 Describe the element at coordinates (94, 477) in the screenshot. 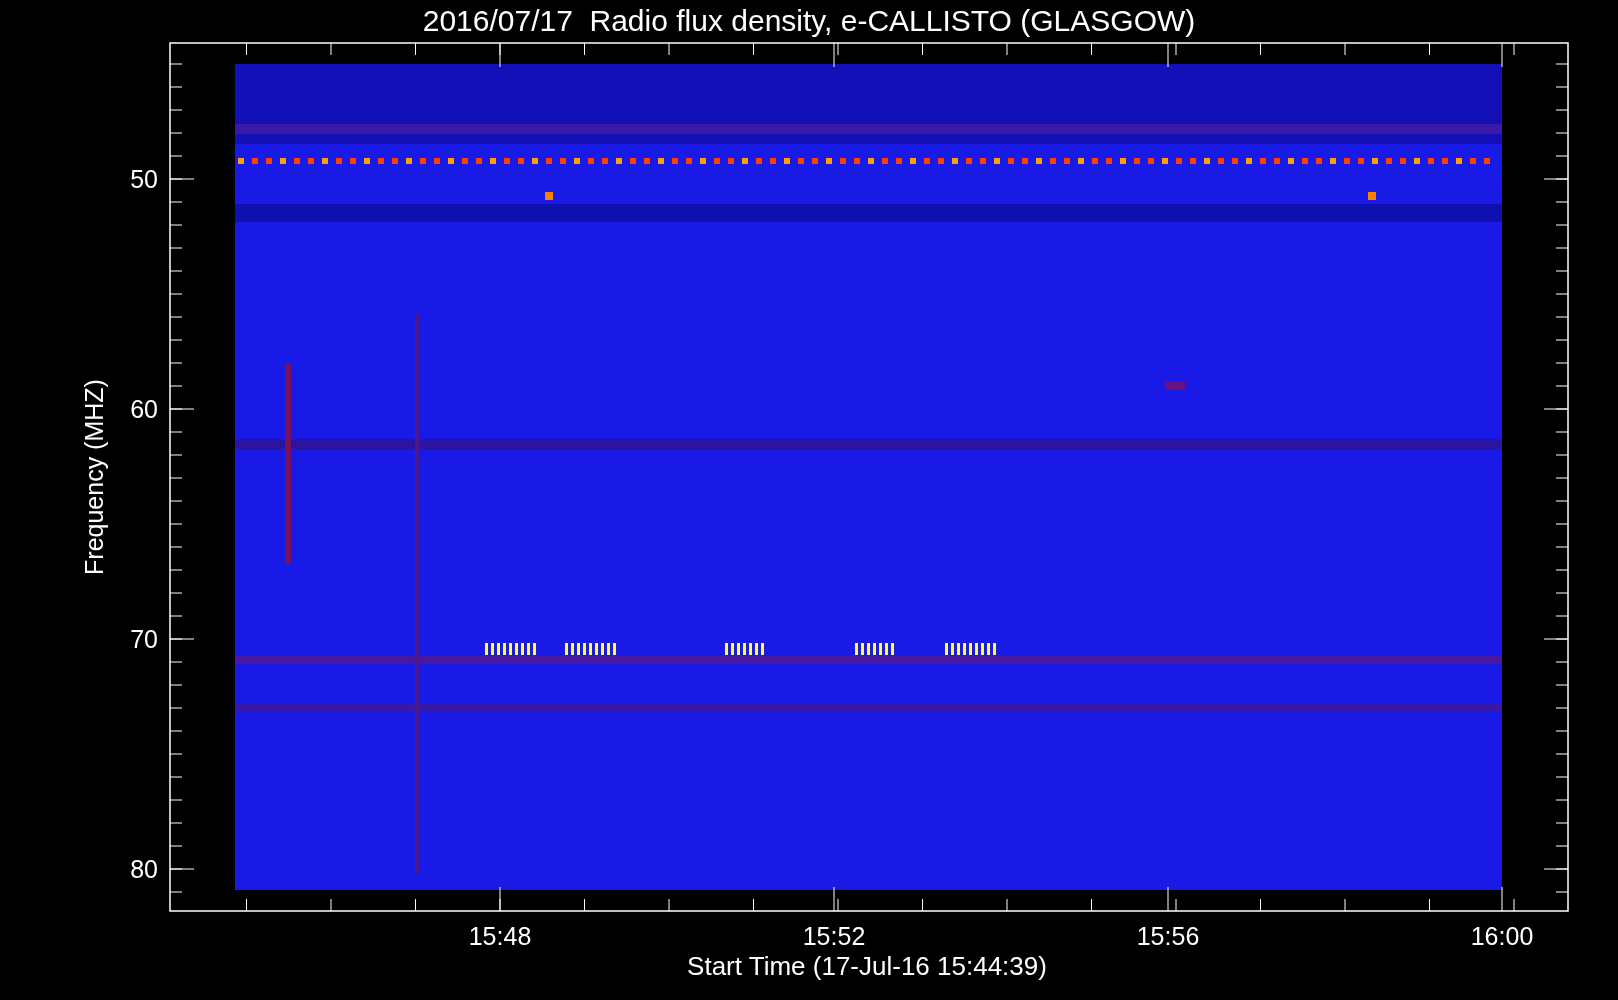

I see `y-axis-label: Frequency (MHZ)` at that location.